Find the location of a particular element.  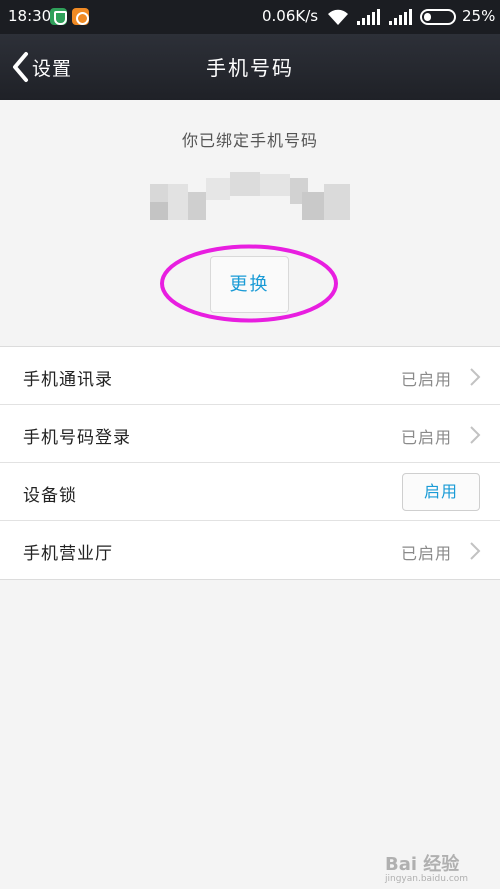

page-title: 手机号码 is located at coordinates (250, 68).